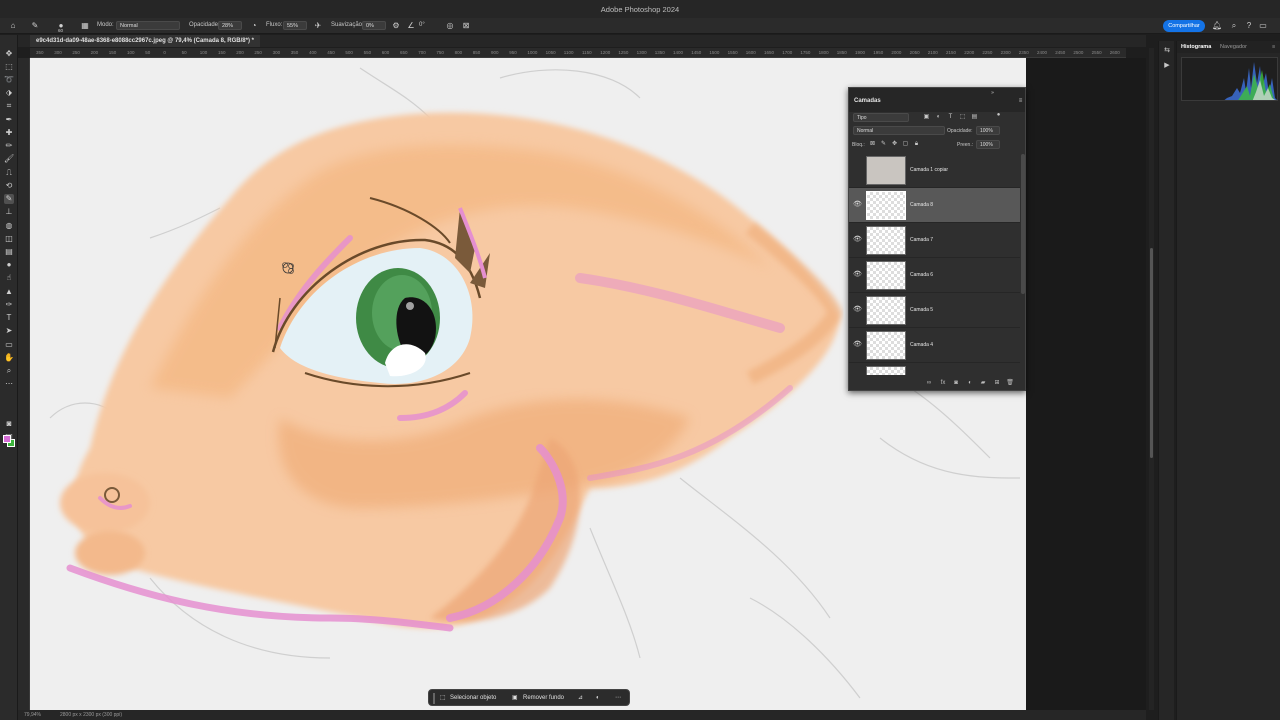  Describe the element at coordinates (9, 212) in the screenshot. I see `stamp-icon: ⊥` at that location.